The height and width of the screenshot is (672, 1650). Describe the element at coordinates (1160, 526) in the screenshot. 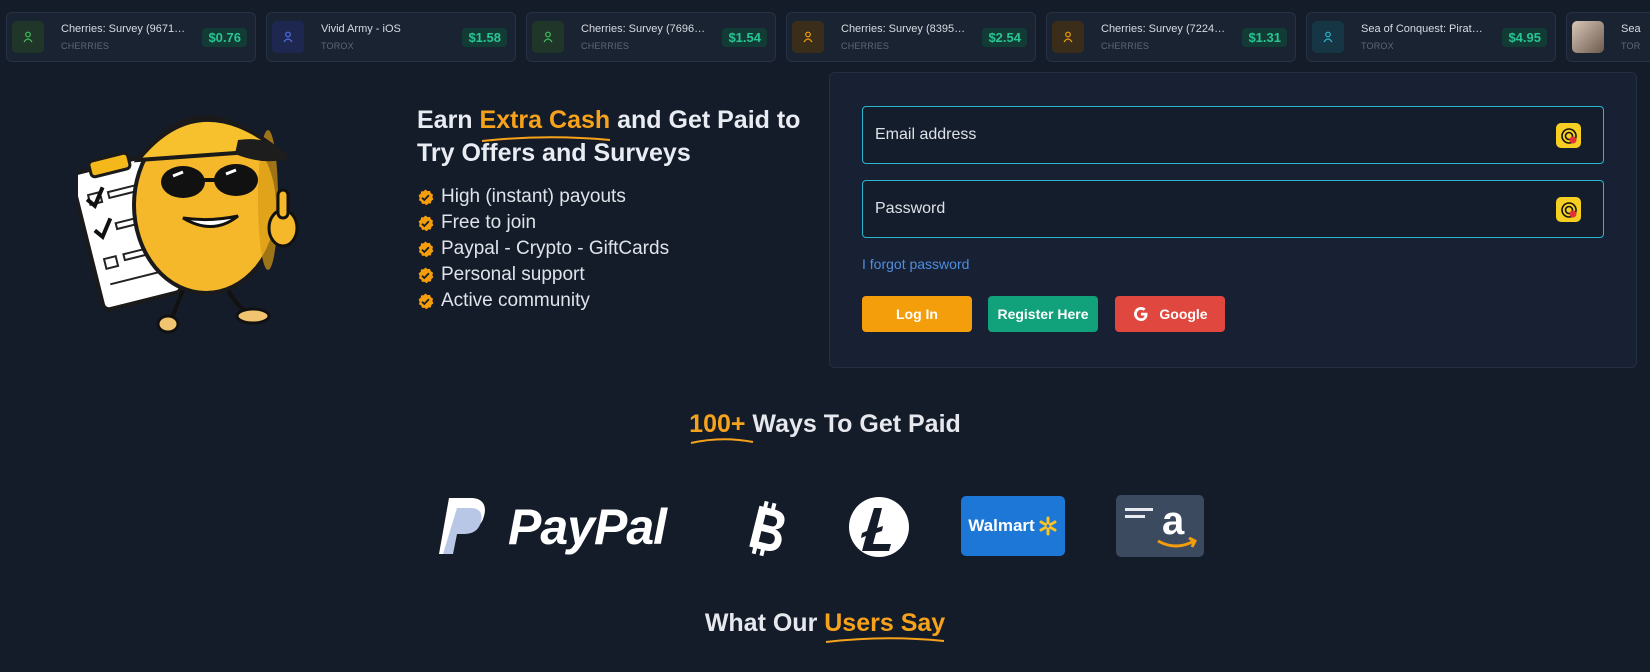

I see `amazon-giftcard-logo: a` at that location.